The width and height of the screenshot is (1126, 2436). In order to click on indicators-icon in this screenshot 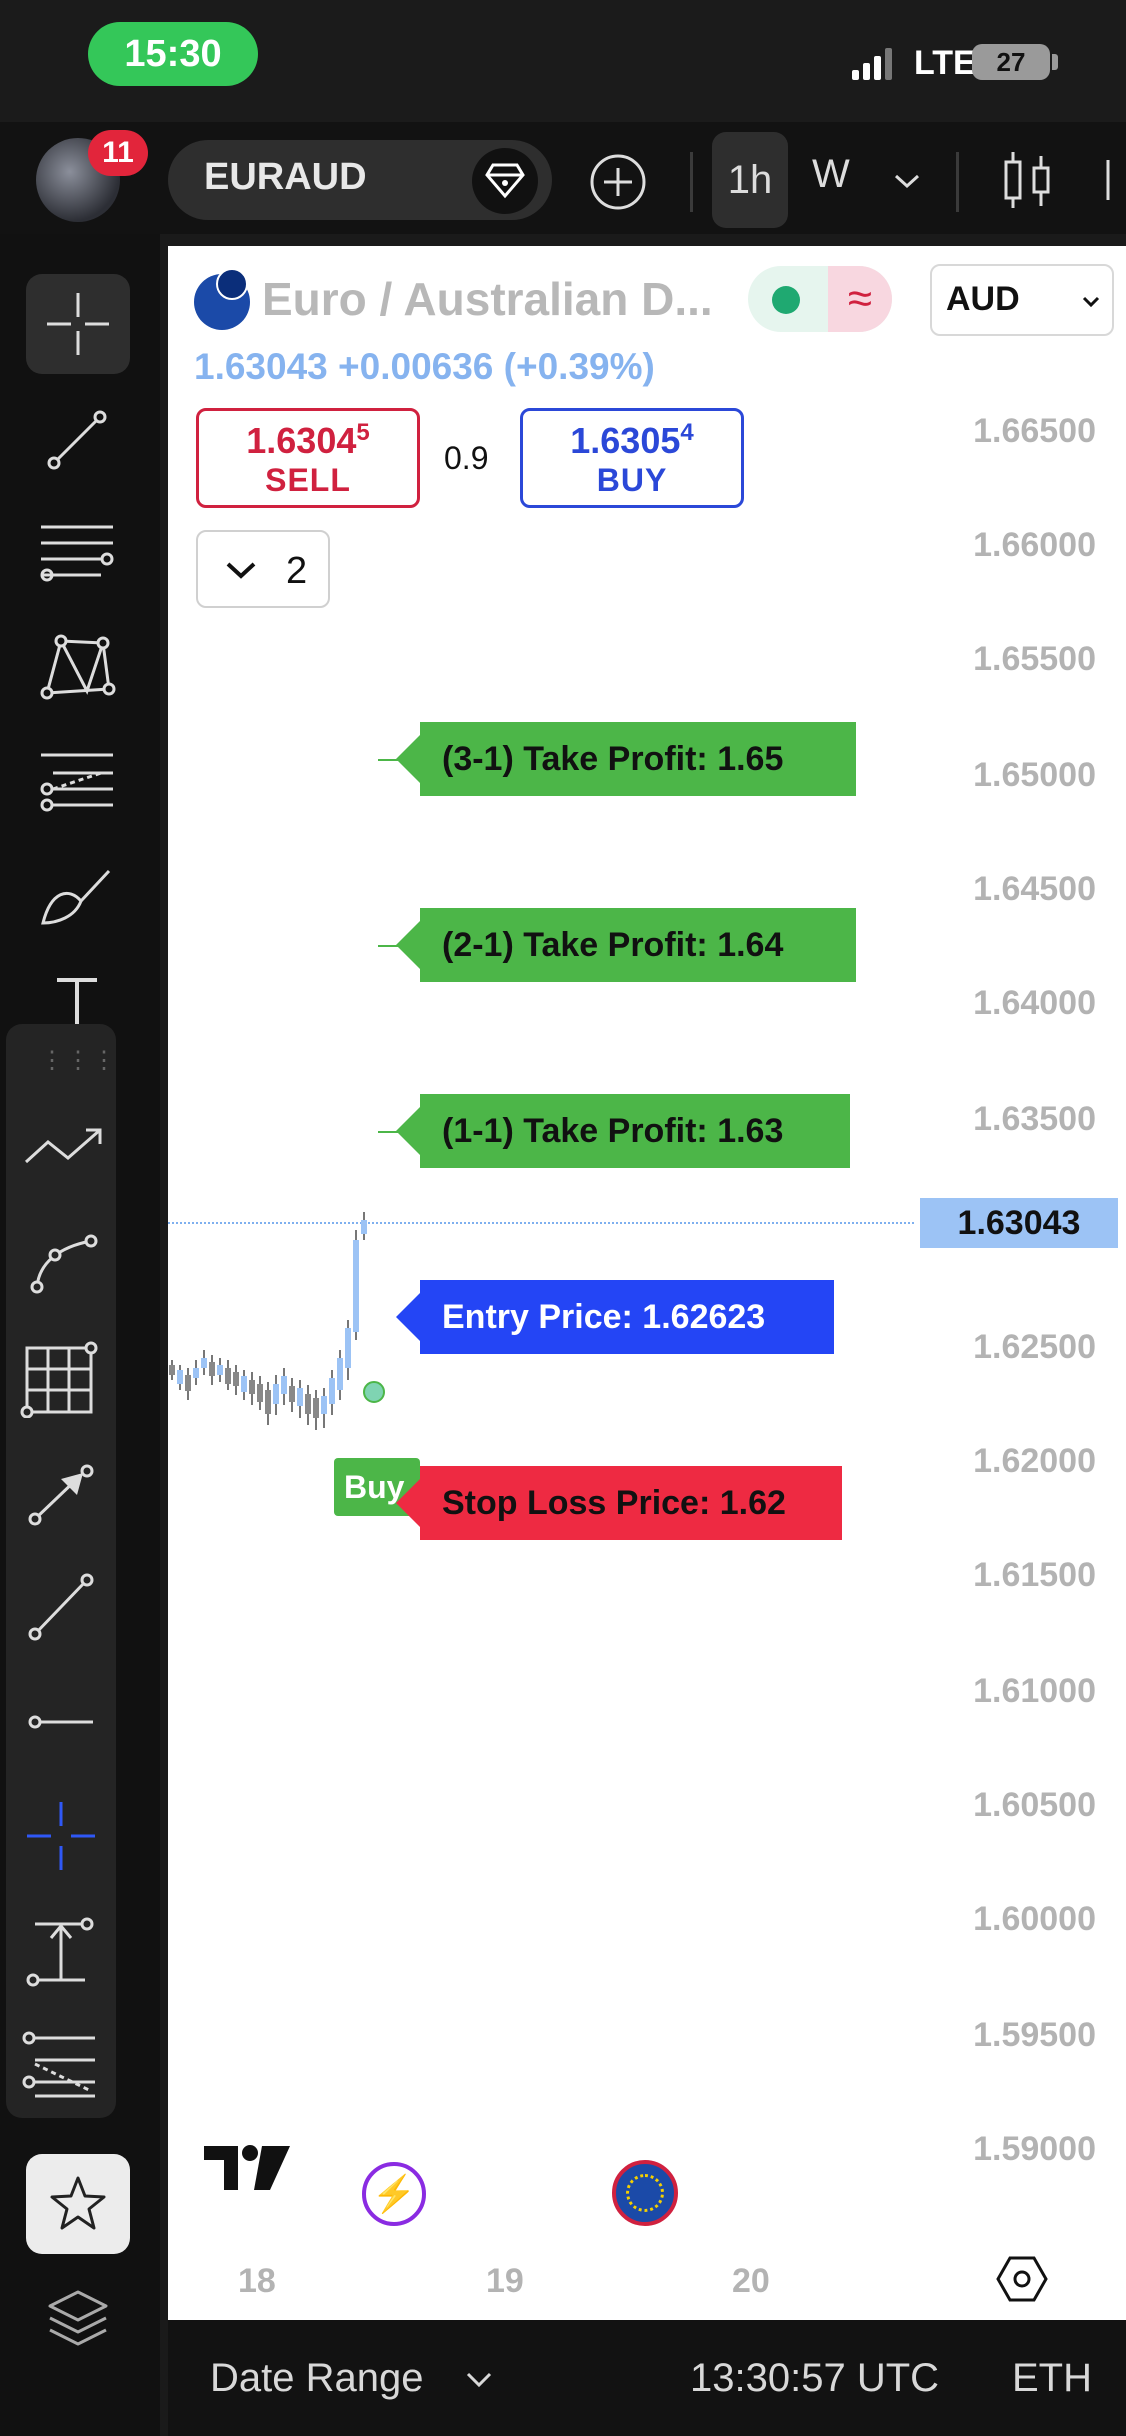, I will do `click(1113, 180)`.